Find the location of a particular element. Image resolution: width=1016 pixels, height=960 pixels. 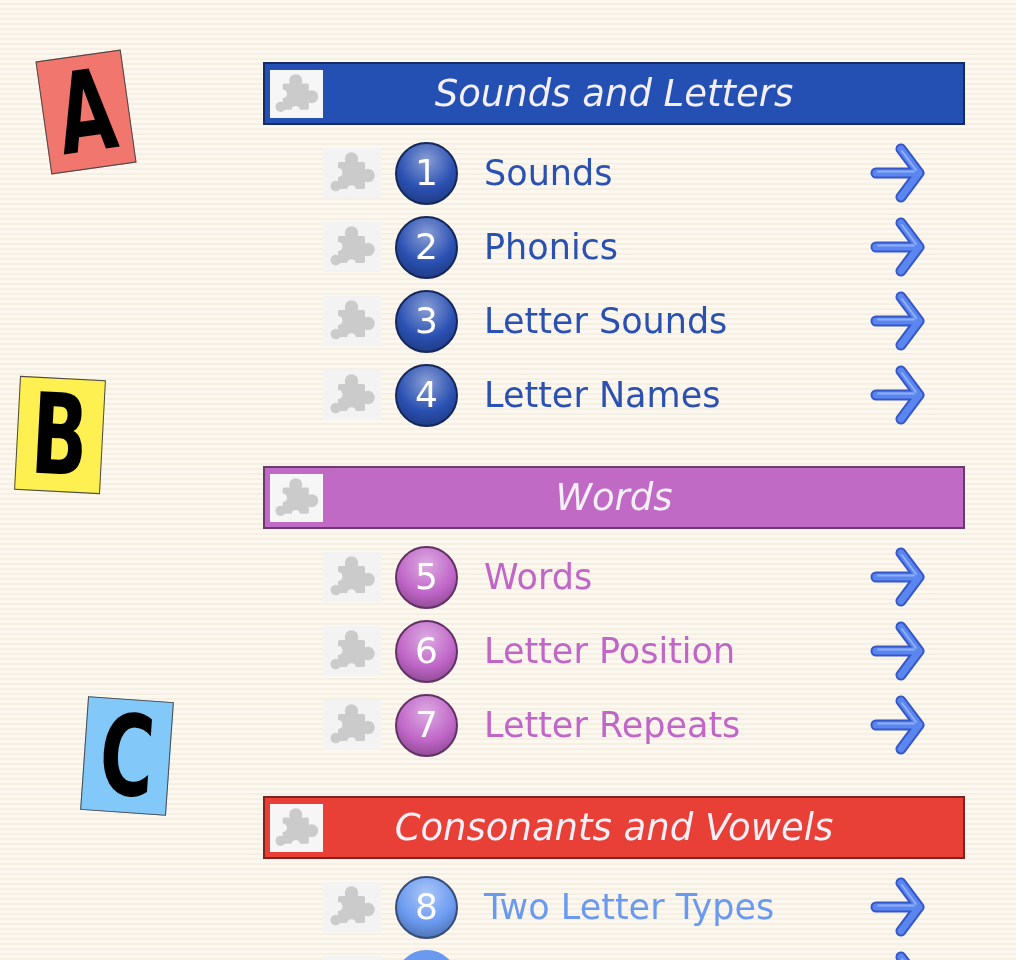

lesson-number: 5 is located at coordinates (426, 577).